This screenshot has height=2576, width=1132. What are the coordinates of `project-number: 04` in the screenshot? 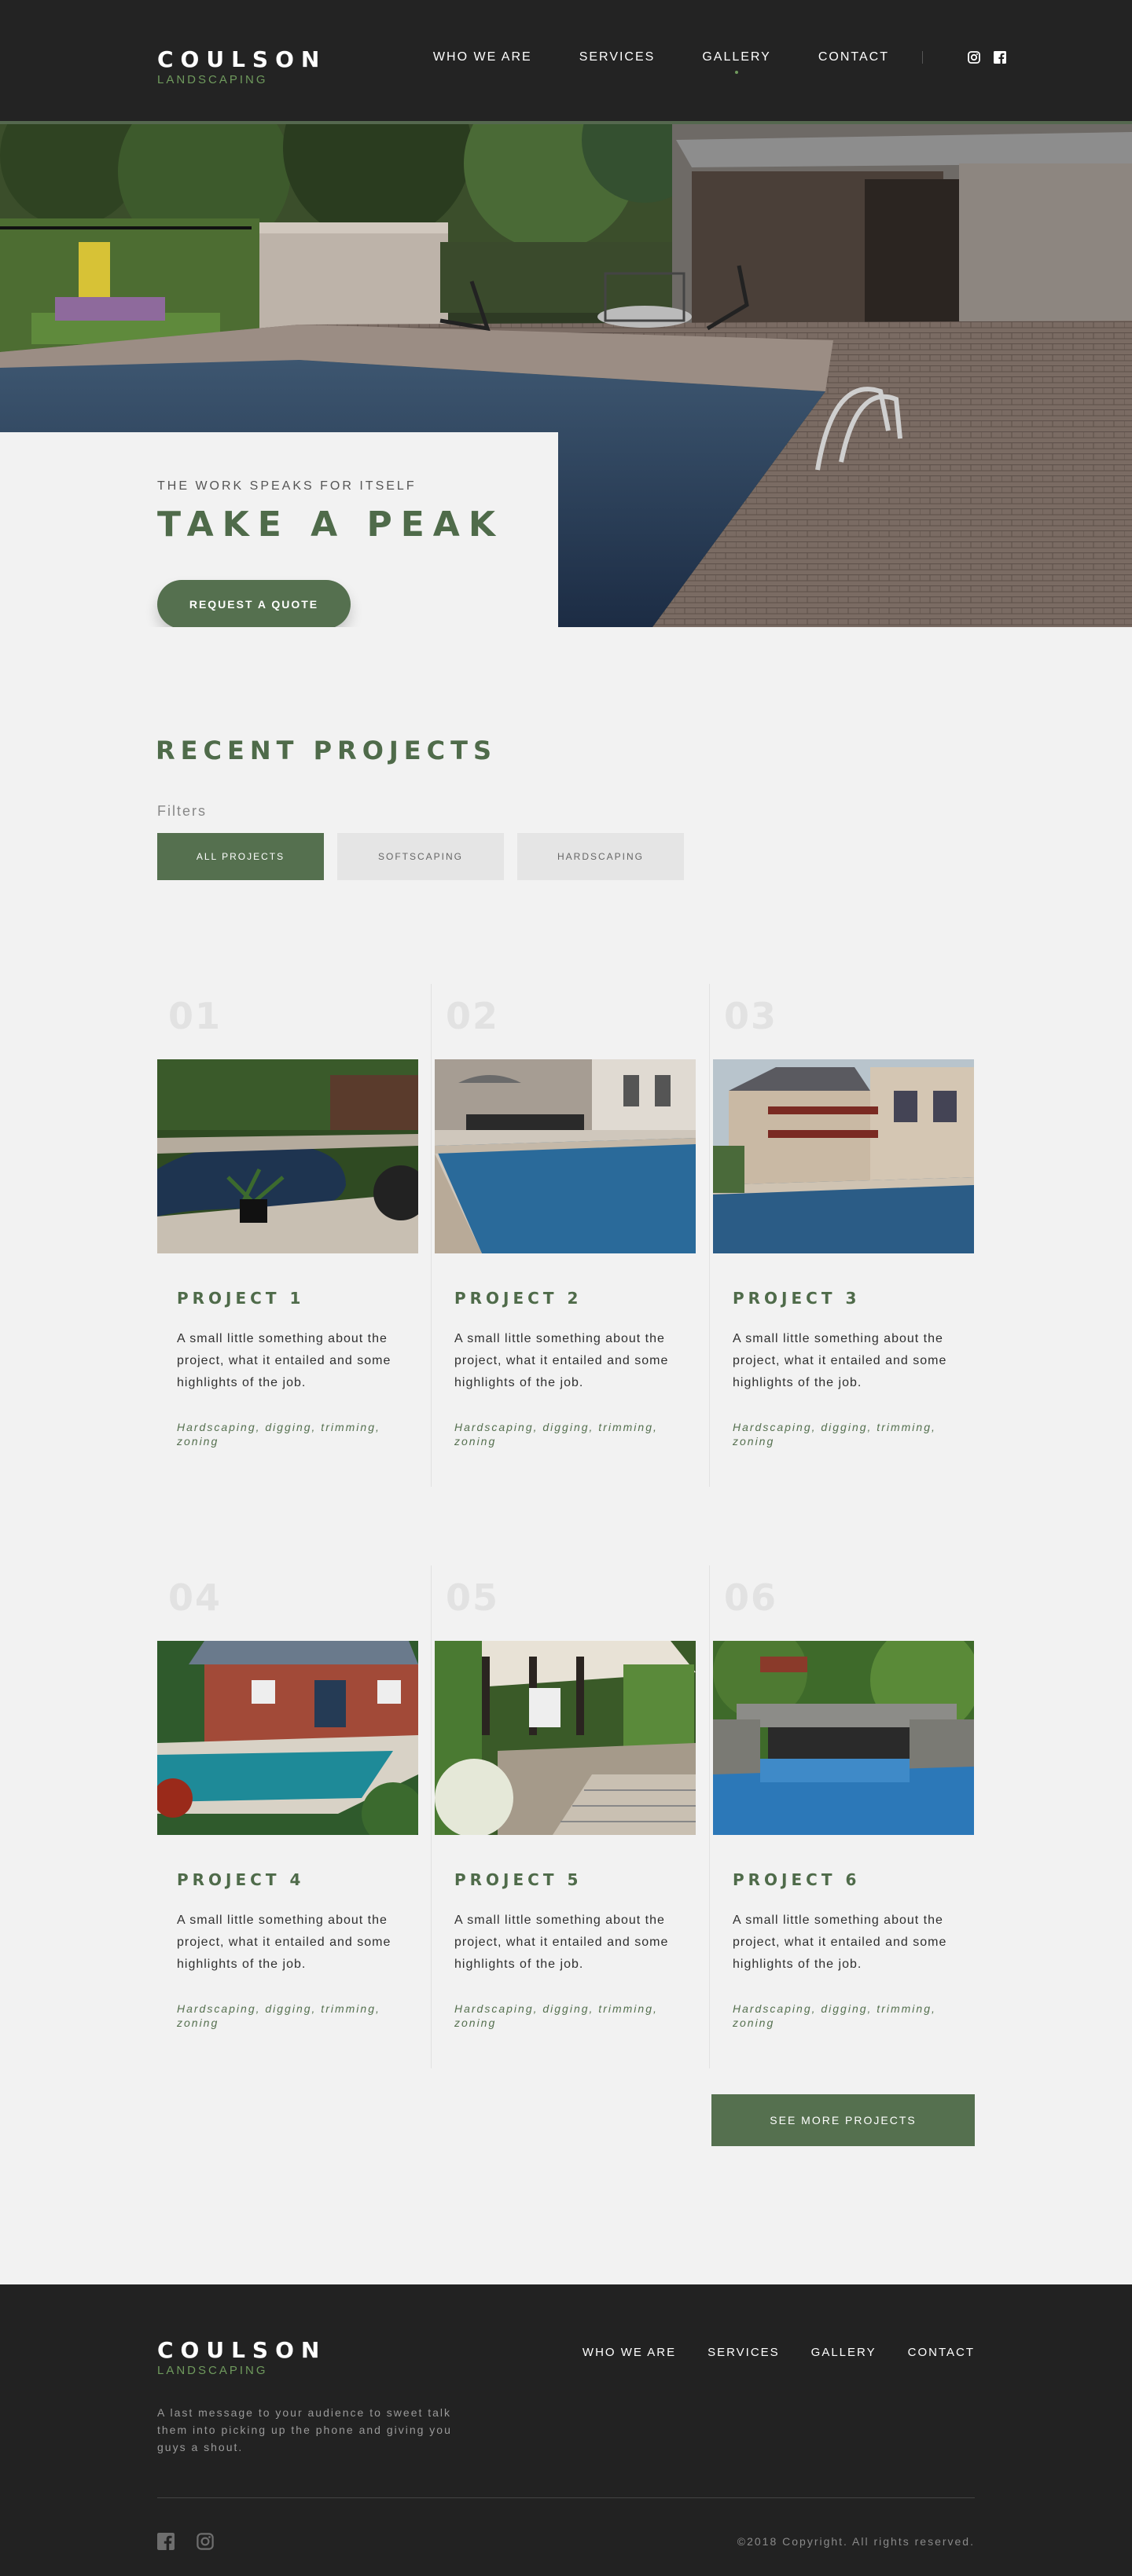 It's located at (195, 1597).